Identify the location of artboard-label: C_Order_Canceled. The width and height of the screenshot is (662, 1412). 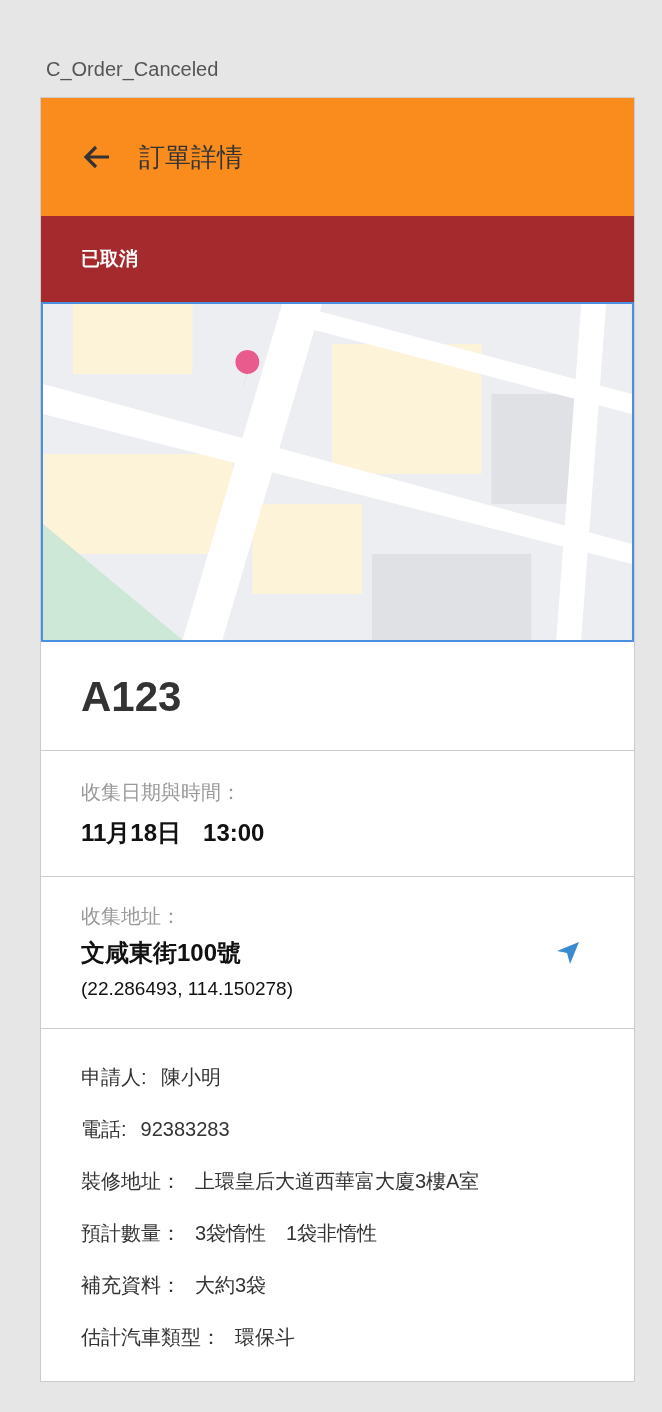
(132, 70).